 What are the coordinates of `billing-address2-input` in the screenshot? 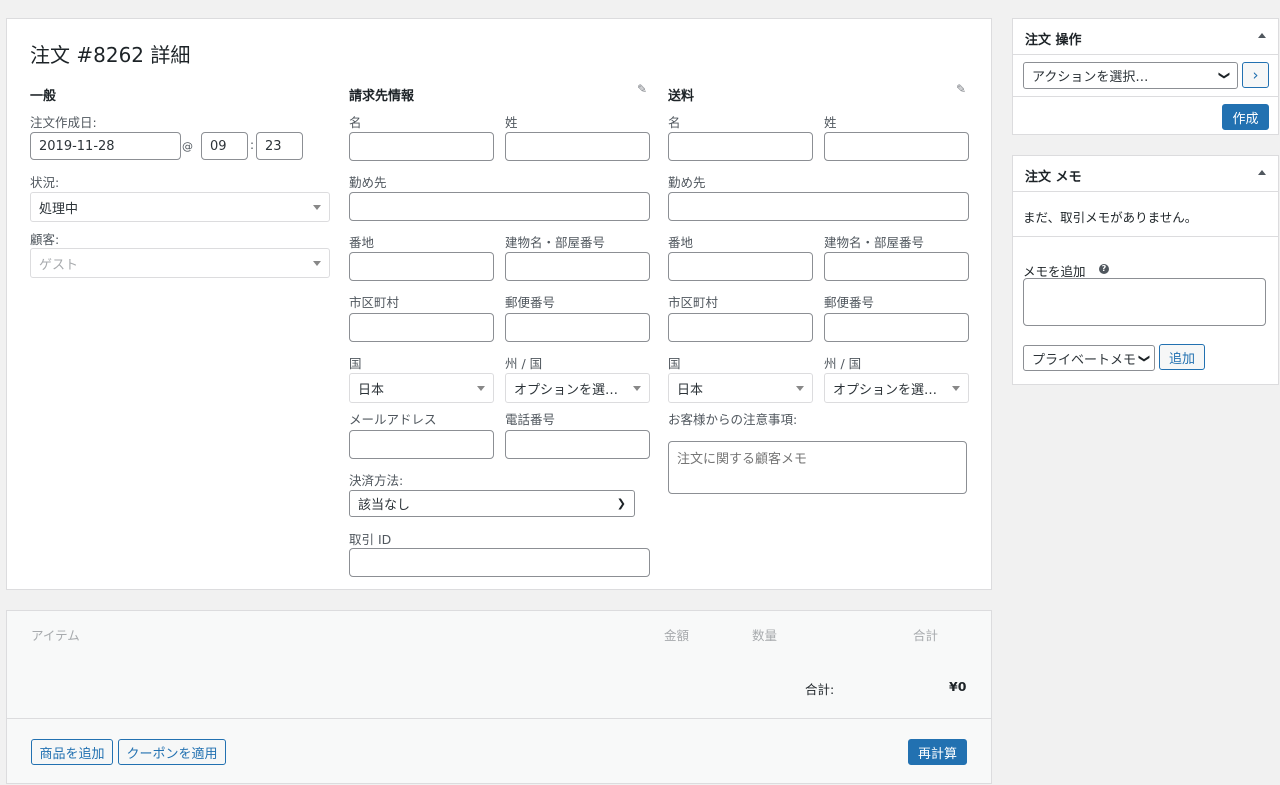 It's located at (577, 266).